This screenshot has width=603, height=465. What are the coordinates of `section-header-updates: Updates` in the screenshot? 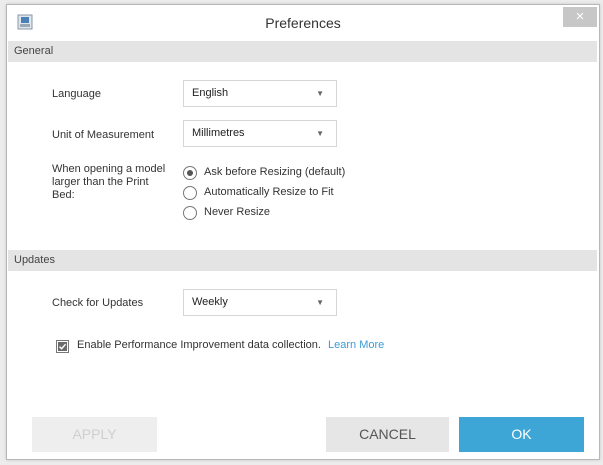 It's located at (302, 260).